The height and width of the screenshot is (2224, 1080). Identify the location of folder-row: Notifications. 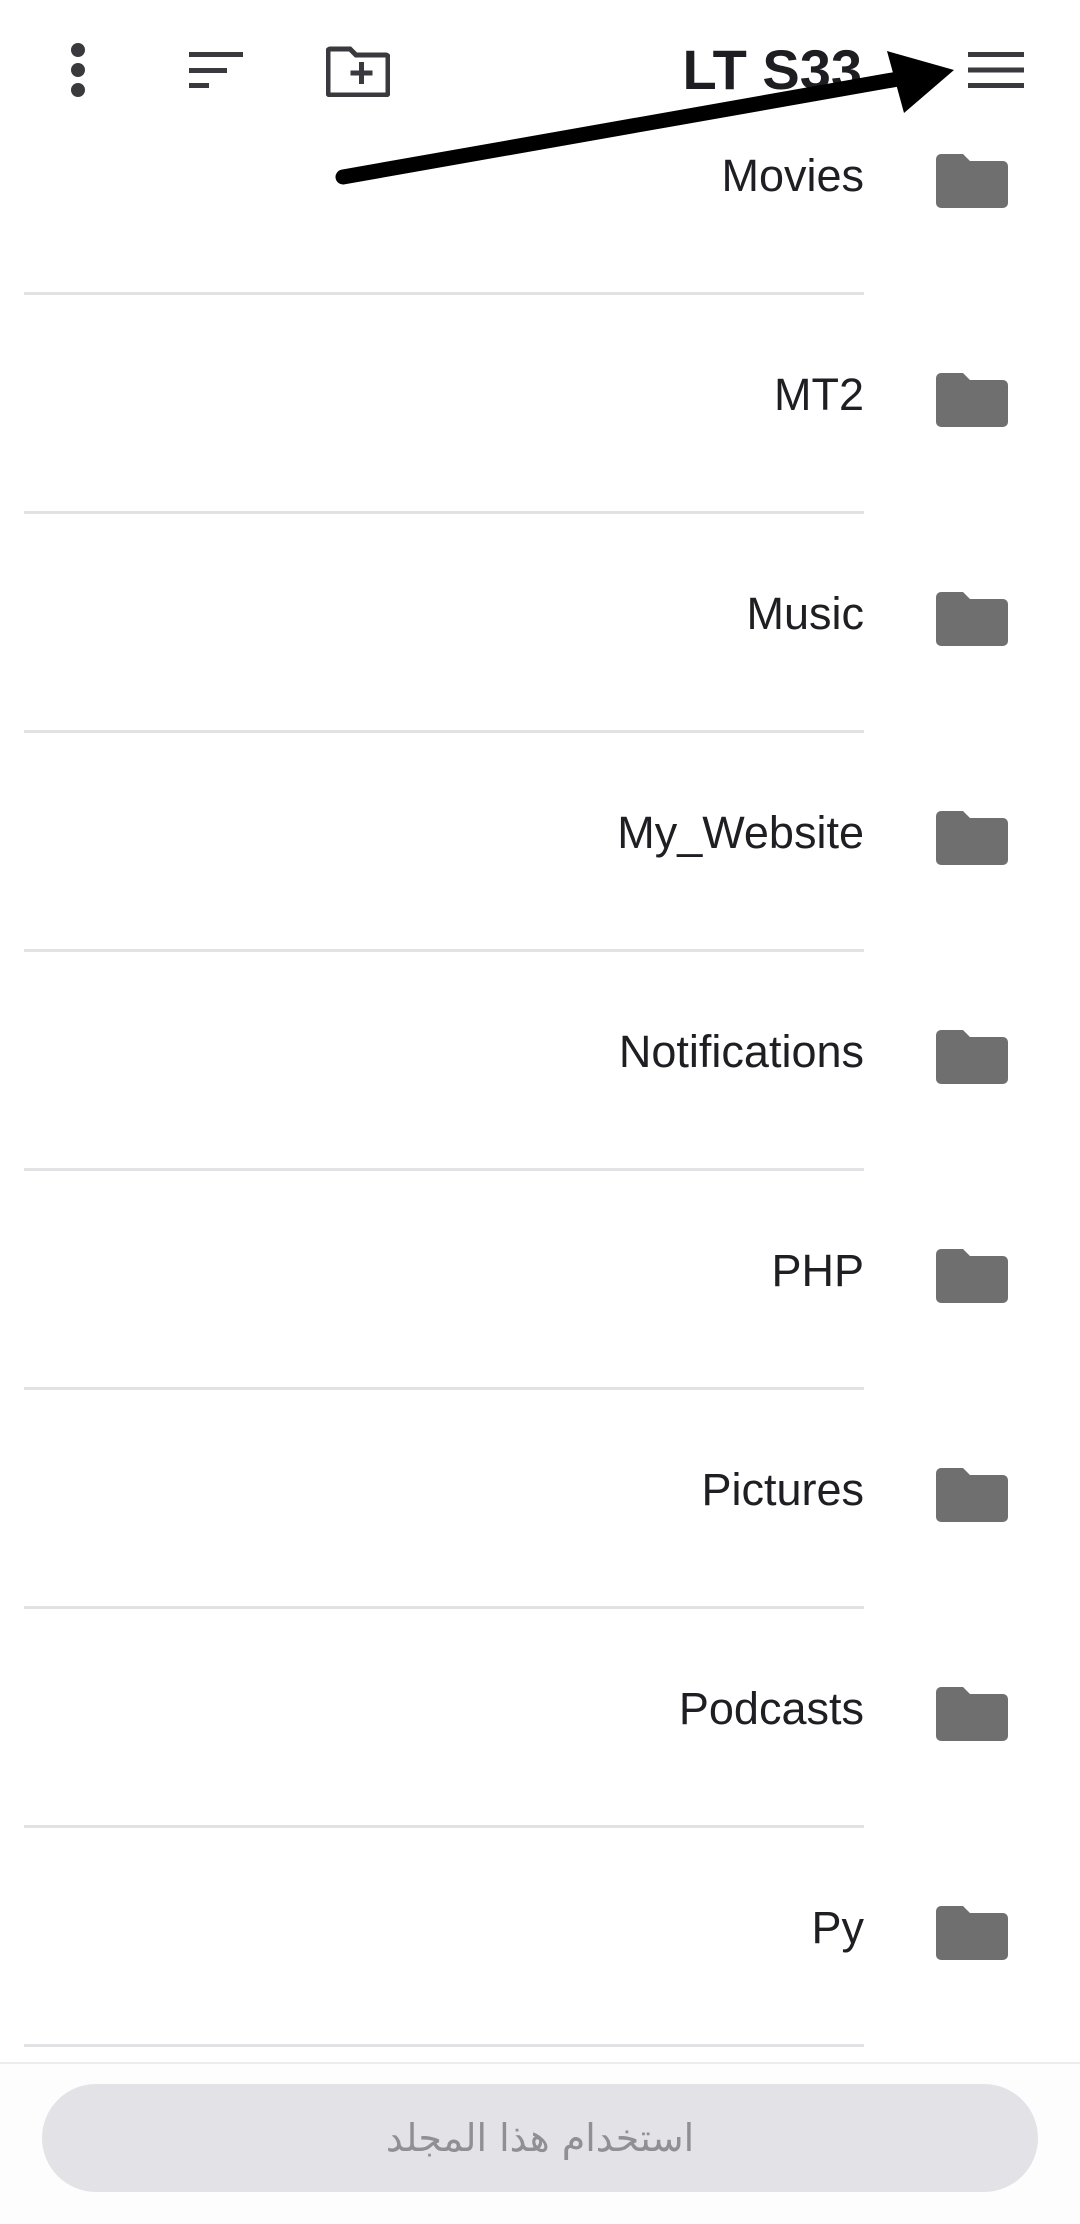
(540, 1060).